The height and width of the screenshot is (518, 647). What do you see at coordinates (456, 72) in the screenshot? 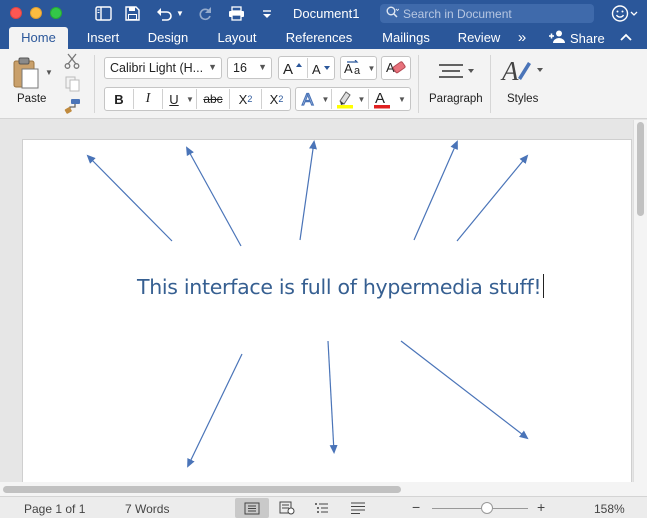
I see `paragraph-icon` at bounding box center [456, 72].